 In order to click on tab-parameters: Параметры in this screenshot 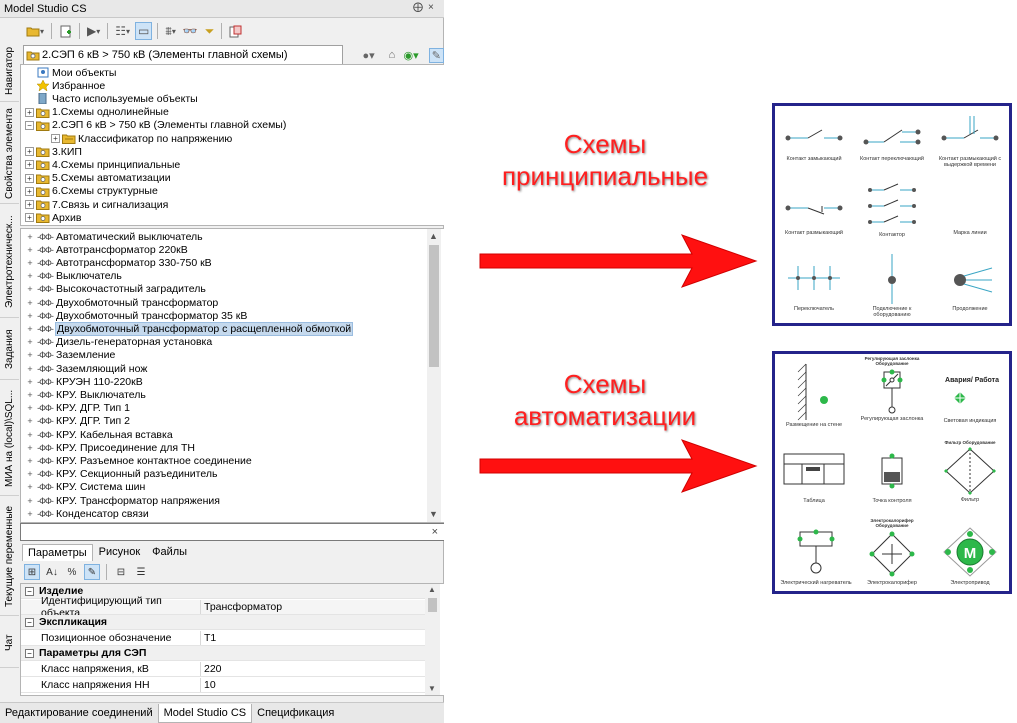, I will do `click(57, 552)`.